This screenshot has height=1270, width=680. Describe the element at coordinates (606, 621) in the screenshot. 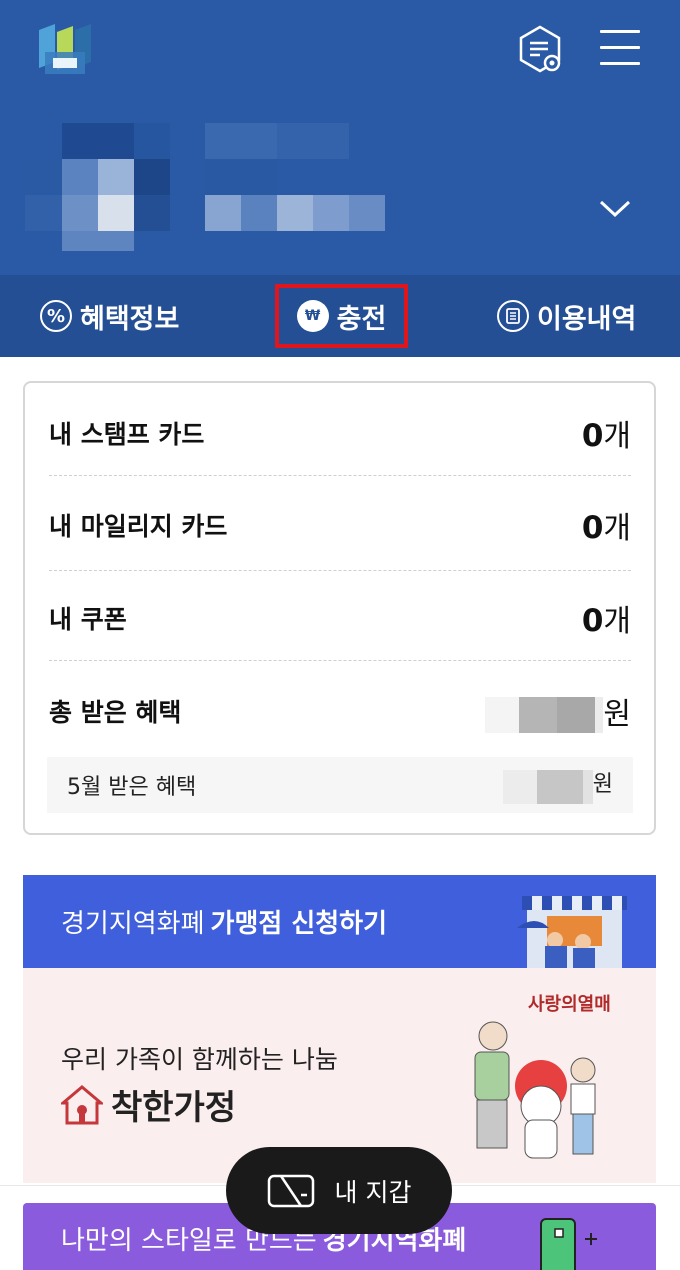

I see `coupon-count: 0개` at that location.